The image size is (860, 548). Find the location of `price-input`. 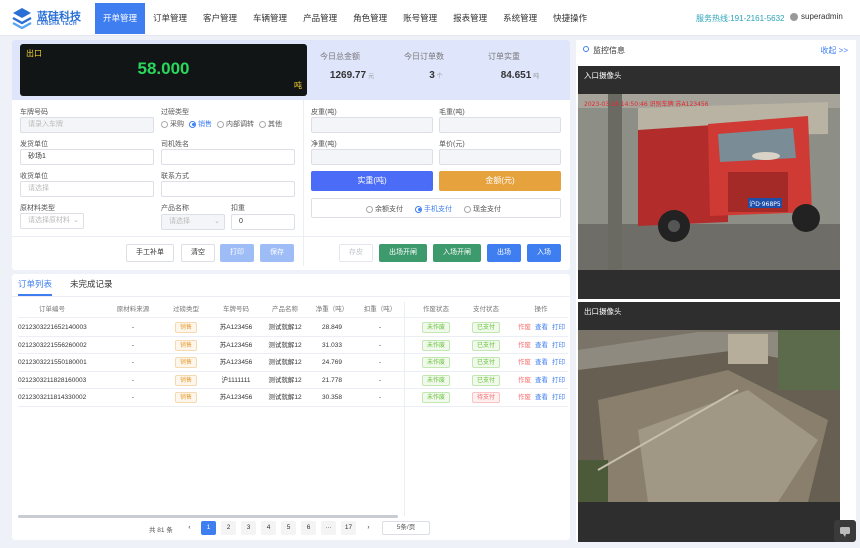

price-input is located at coordinates (500, 157).